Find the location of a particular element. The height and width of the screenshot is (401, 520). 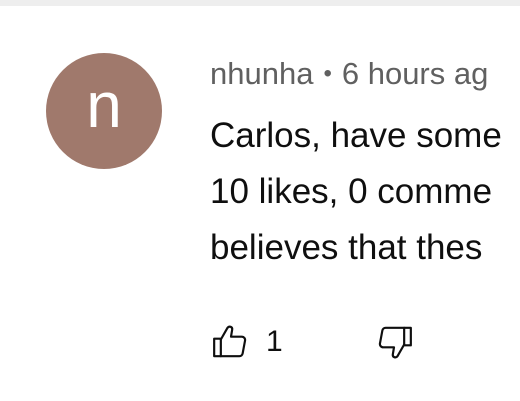

comment-meta: nhunha • 6 hours ag is located at coordinates (349, 75).